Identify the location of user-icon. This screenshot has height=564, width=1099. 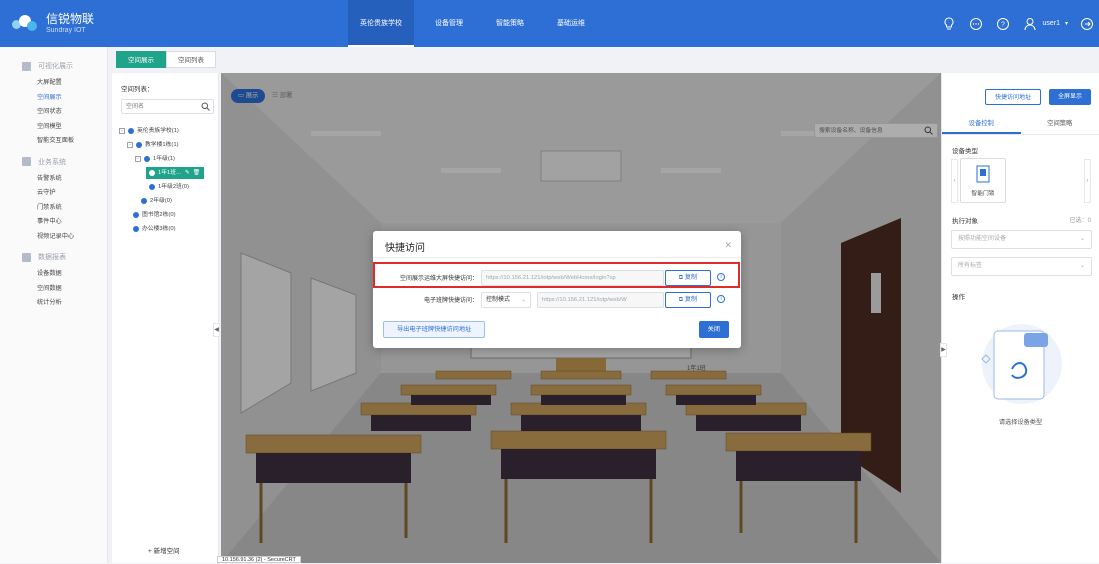
(1030, 24).